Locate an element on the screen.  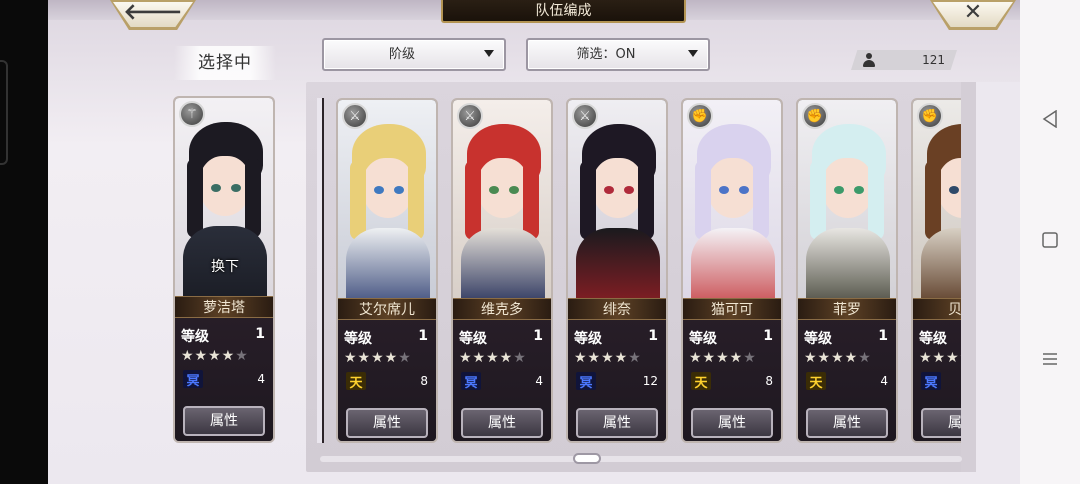
user-icon is located at coordinates (869, 60).